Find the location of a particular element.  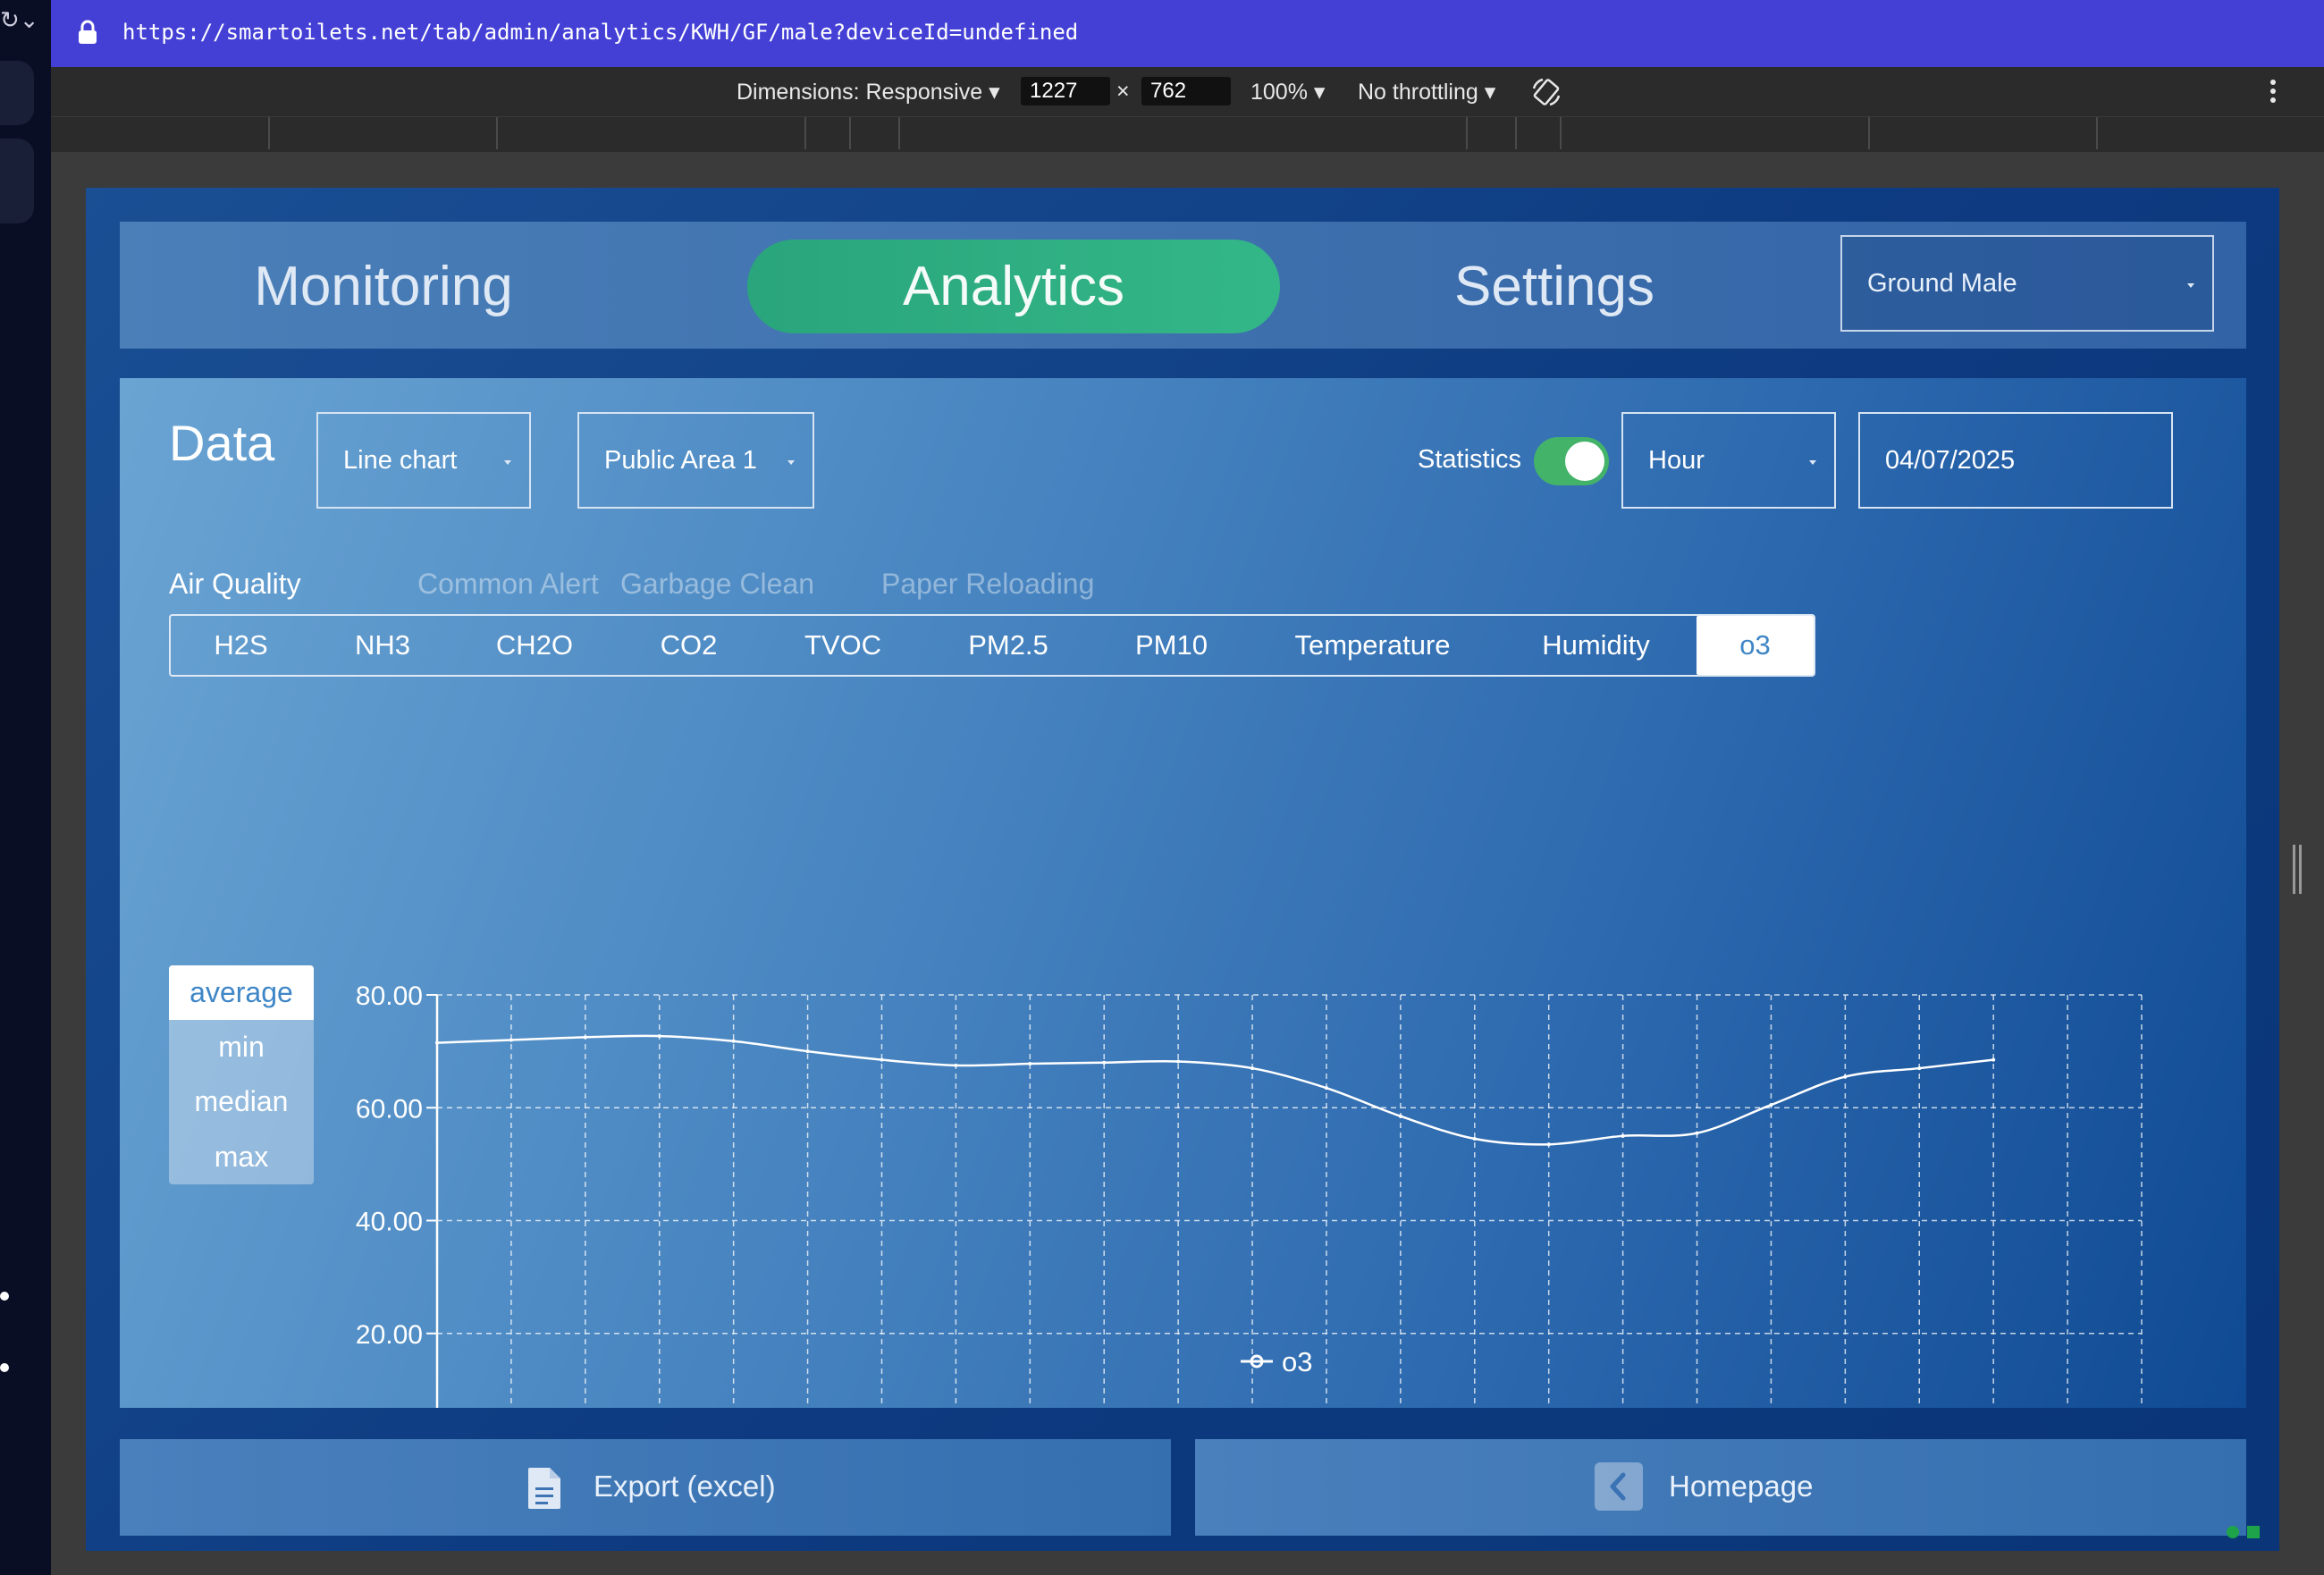

rotate-icon is located at coordinates (1546, 92).